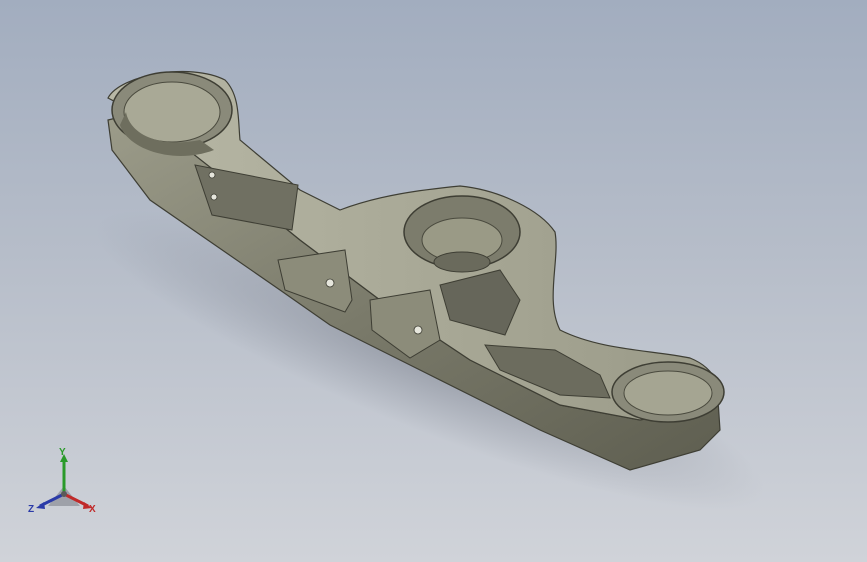  Describe the element at coordinates (330, 283) in the screenshot. I see `clamp-bolt-hole-left` at that location.